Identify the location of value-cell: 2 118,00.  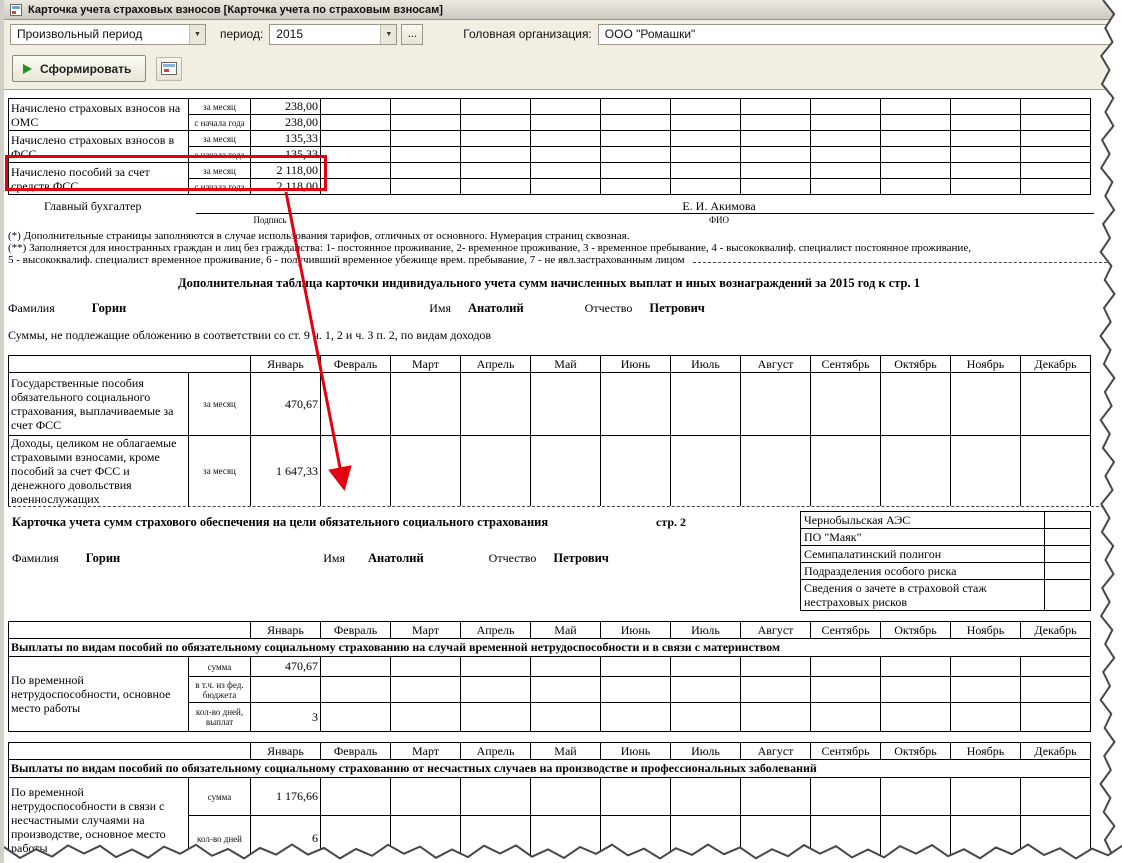
(285, 170).